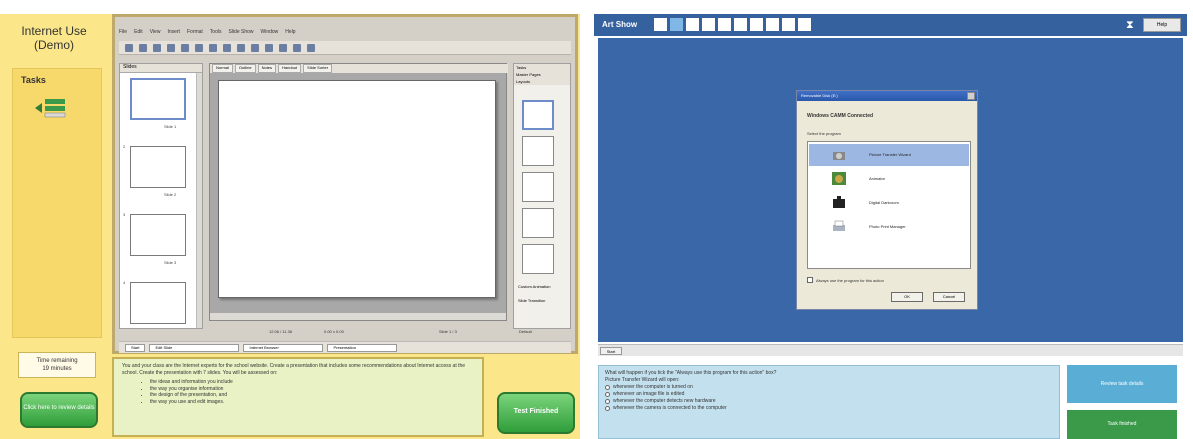 The height and width of the screenshot is (439, 1193). Describe the element at coordinates (889, 203) in the screenshot. I see `program-item-digital-darkroom: Digital Darkroom` at that location.